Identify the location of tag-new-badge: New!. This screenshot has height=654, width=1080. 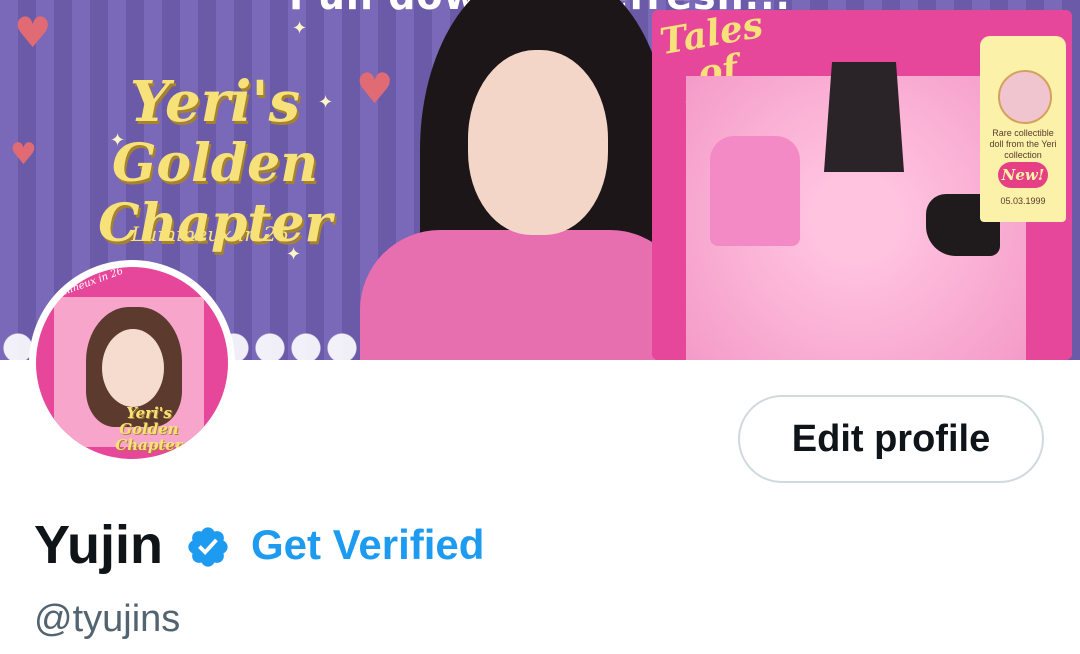
(1023, 175).